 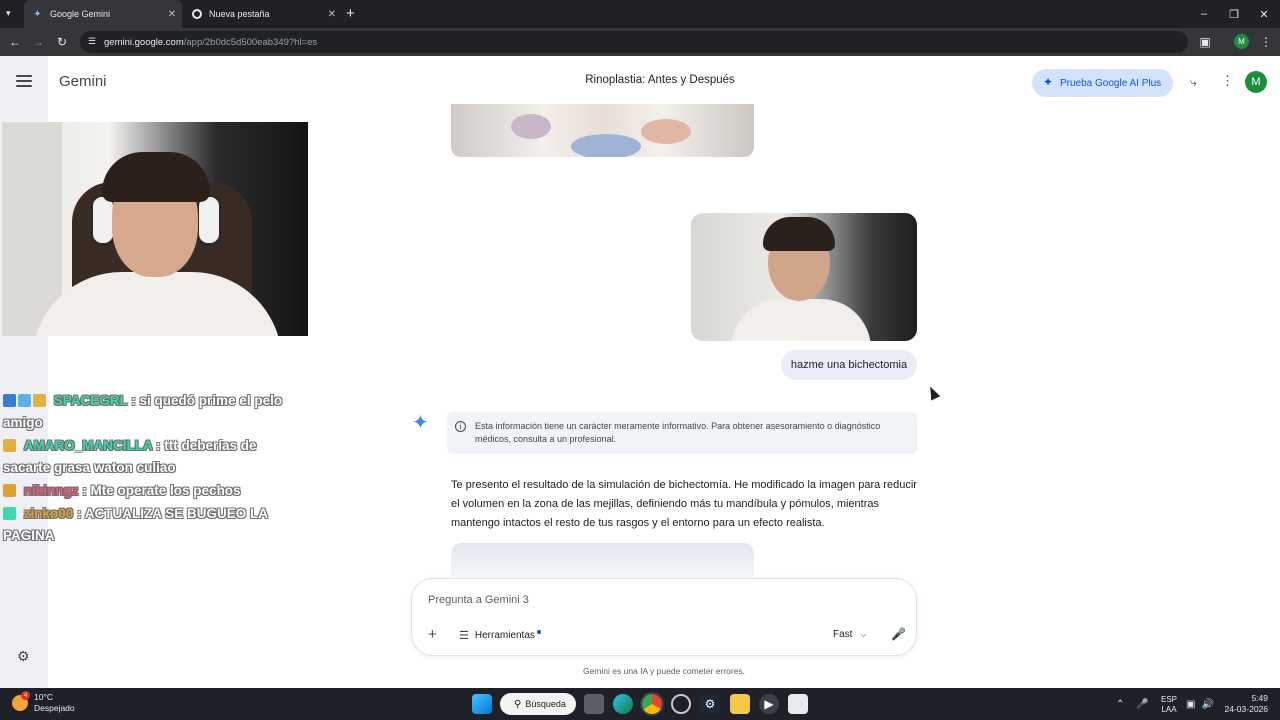 What do you see at coordinates (15, 42) in the screenshot?
I see `back-button: ←` at bounding box center [15, 42].